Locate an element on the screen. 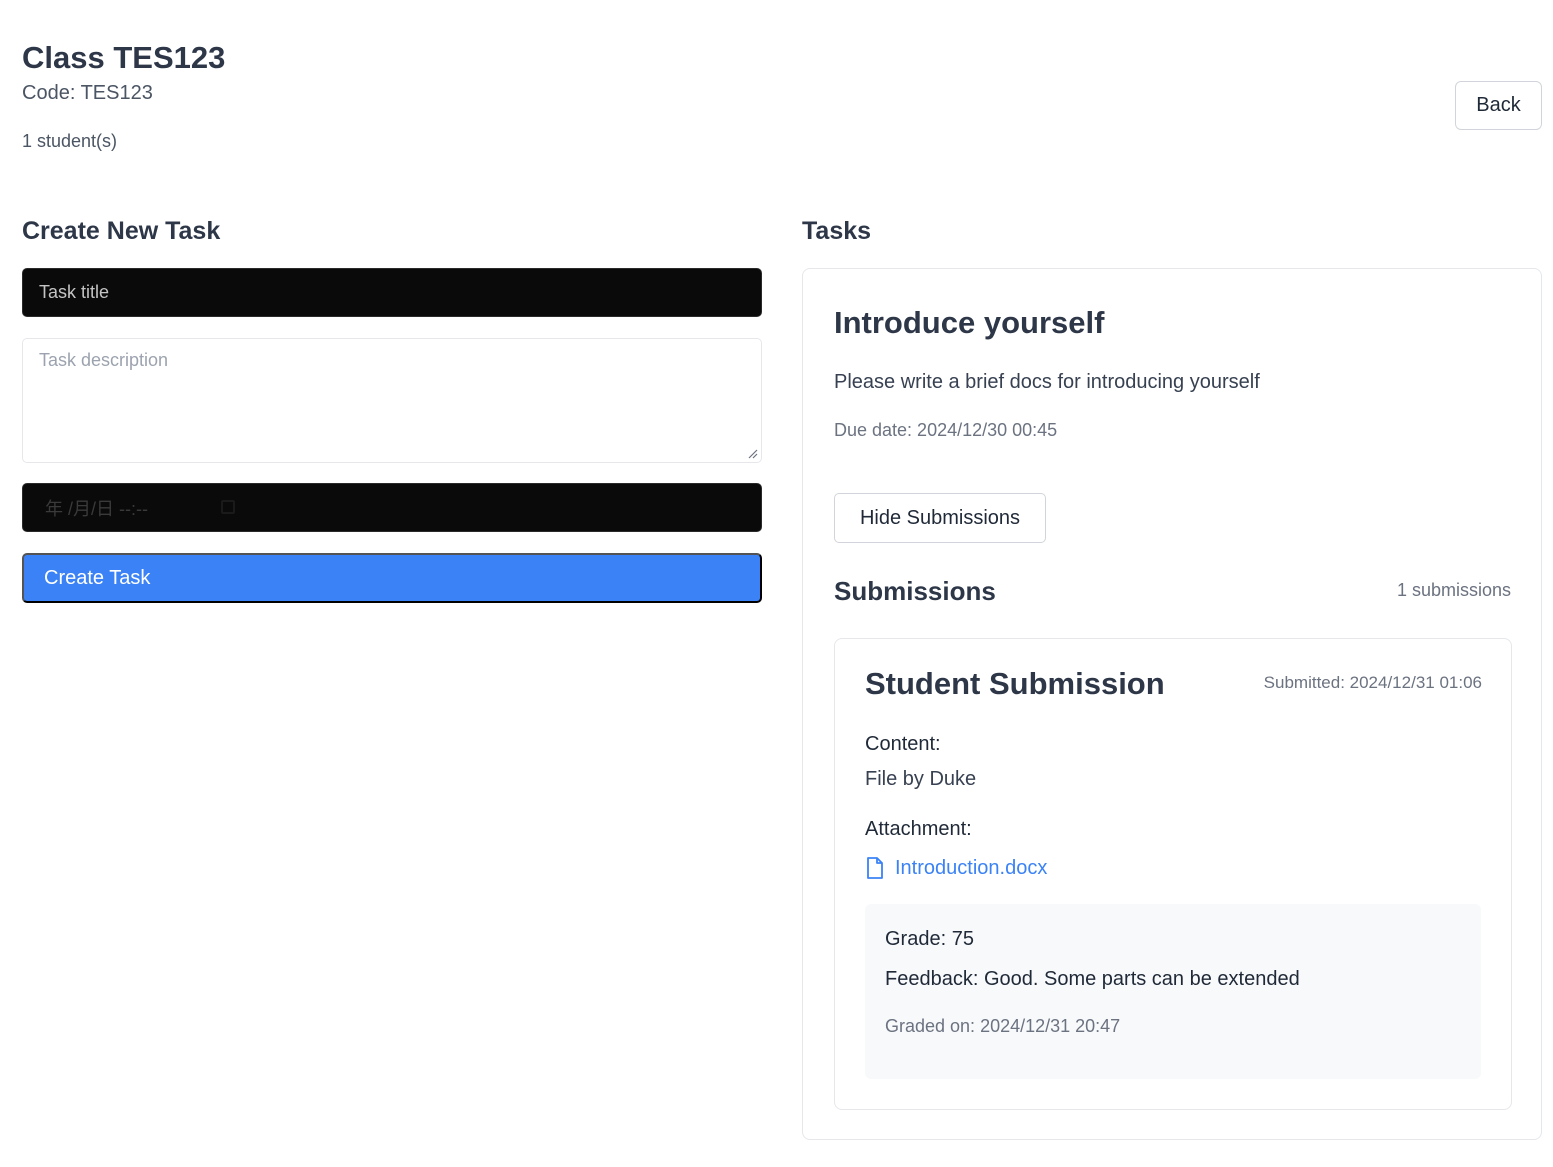 Image resolution: width=1553 pixels, height=1167 pixels. tasks-heading: Tasks is located at coordinates (837, 231).